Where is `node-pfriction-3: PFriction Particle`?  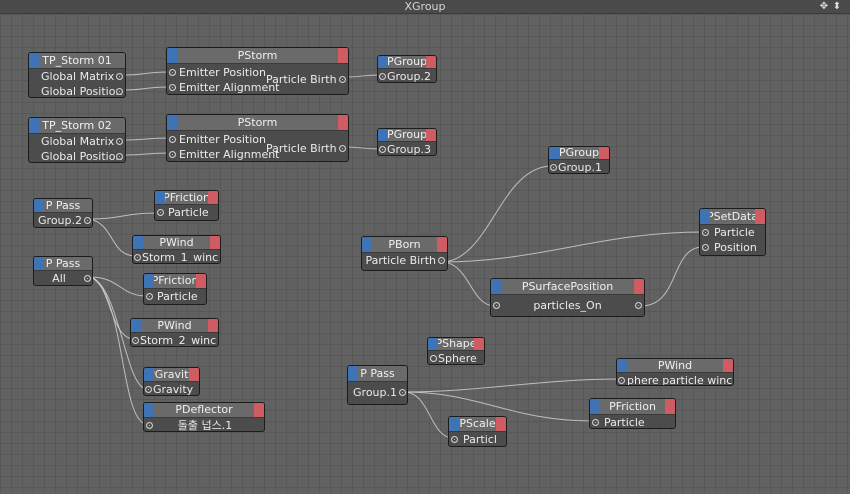
node-pfriction-3: PFriction Particle is located at coordinates (632, 413).